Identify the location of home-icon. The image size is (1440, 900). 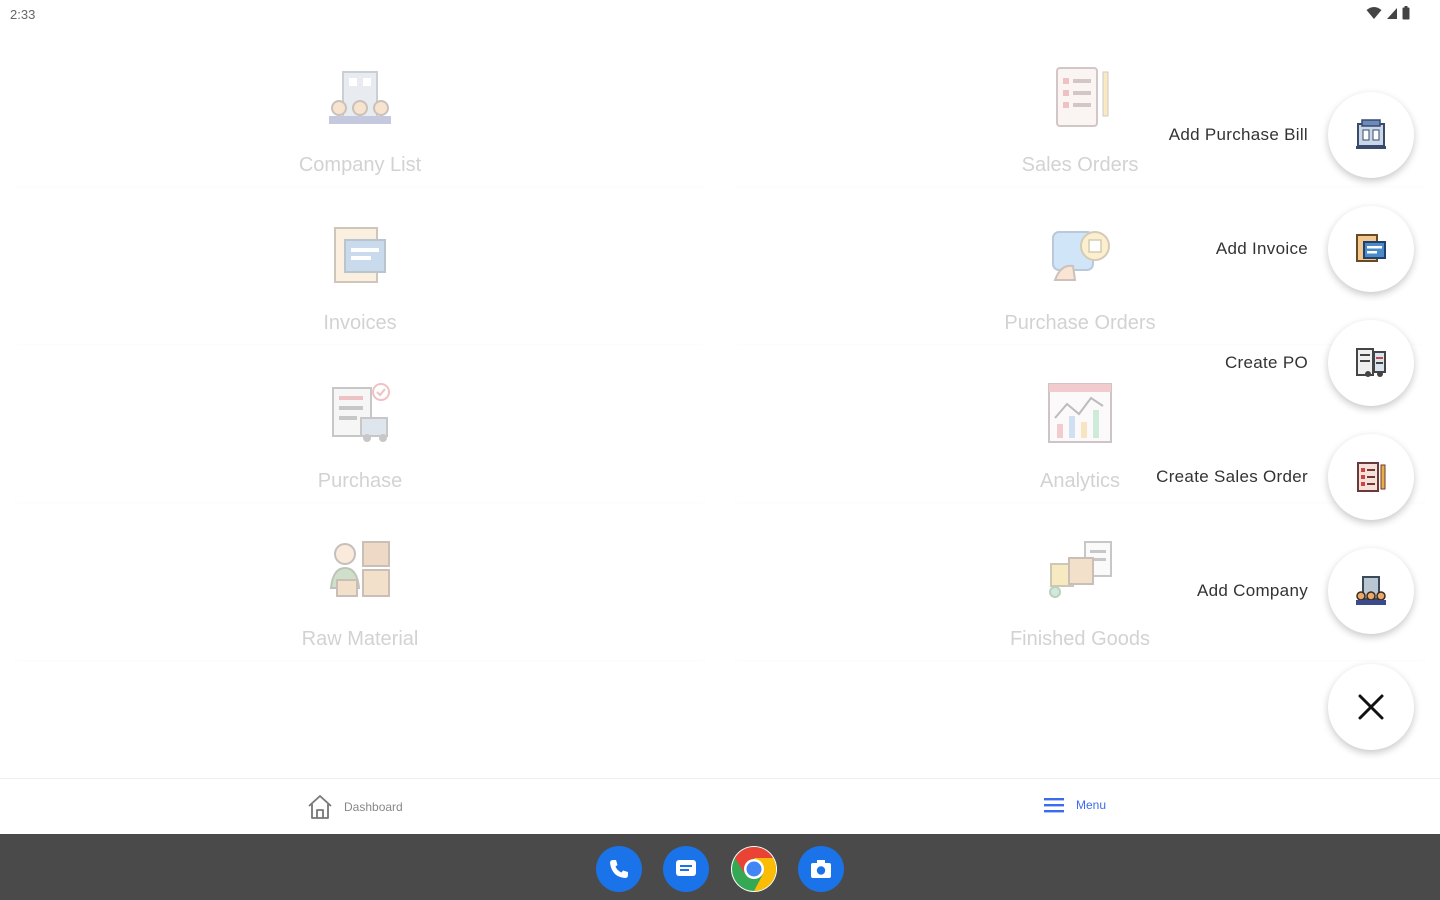
(320, 807).